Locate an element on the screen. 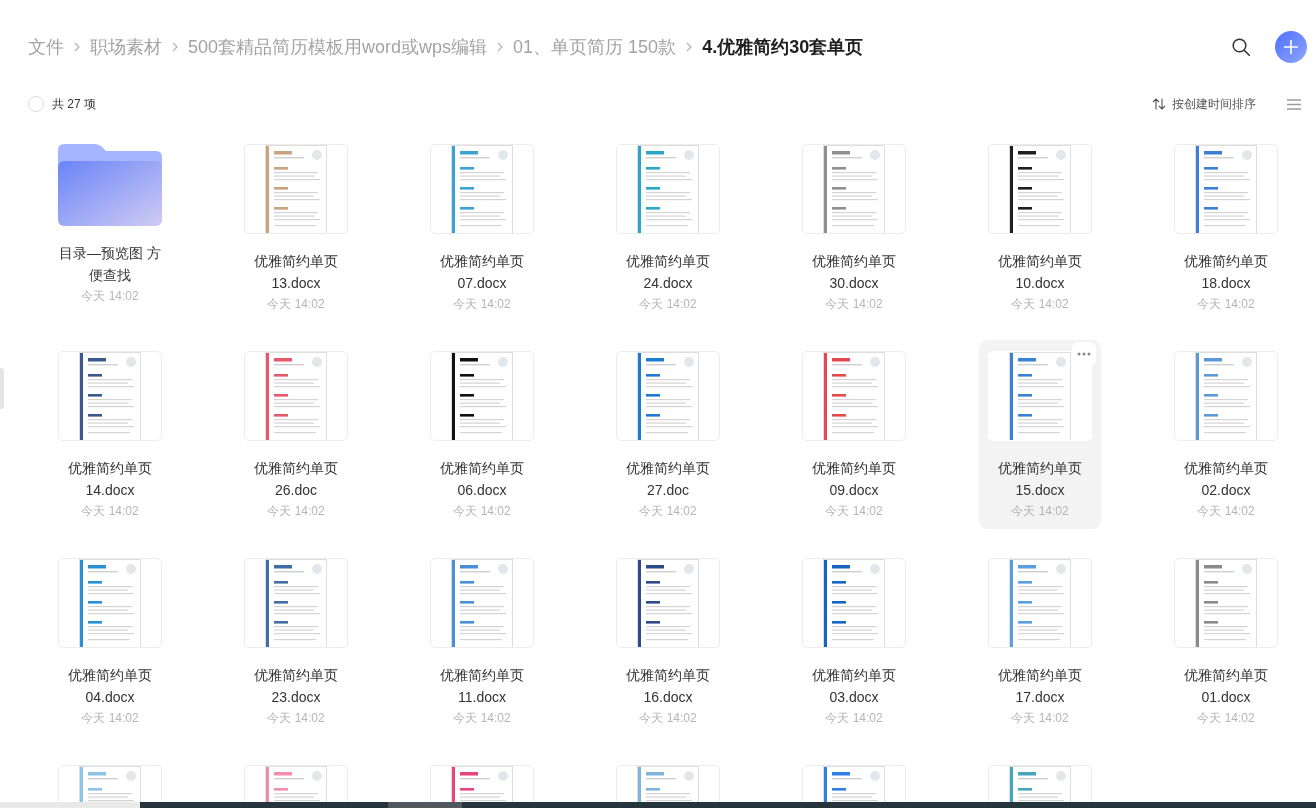 Image resolution: width=1316 pixels, height=808 pixels. file-name: 优雅简约单页01.docx is located at coordinates (1226, 686).